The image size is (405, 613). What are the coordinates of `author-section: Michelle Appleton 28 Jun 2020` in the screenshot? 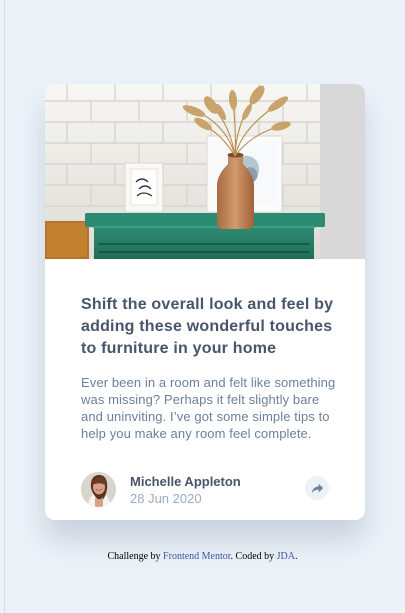 It's located at (206, 490).